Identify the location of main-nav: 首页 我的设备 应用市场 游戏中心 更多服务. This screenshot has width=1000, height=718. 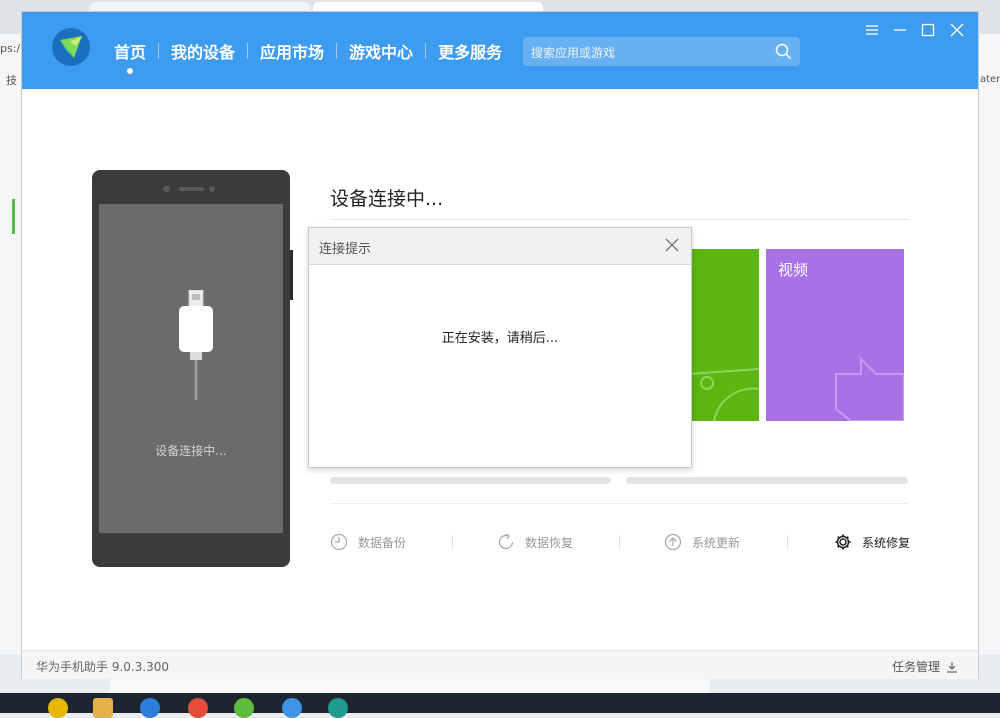
(308, 56).